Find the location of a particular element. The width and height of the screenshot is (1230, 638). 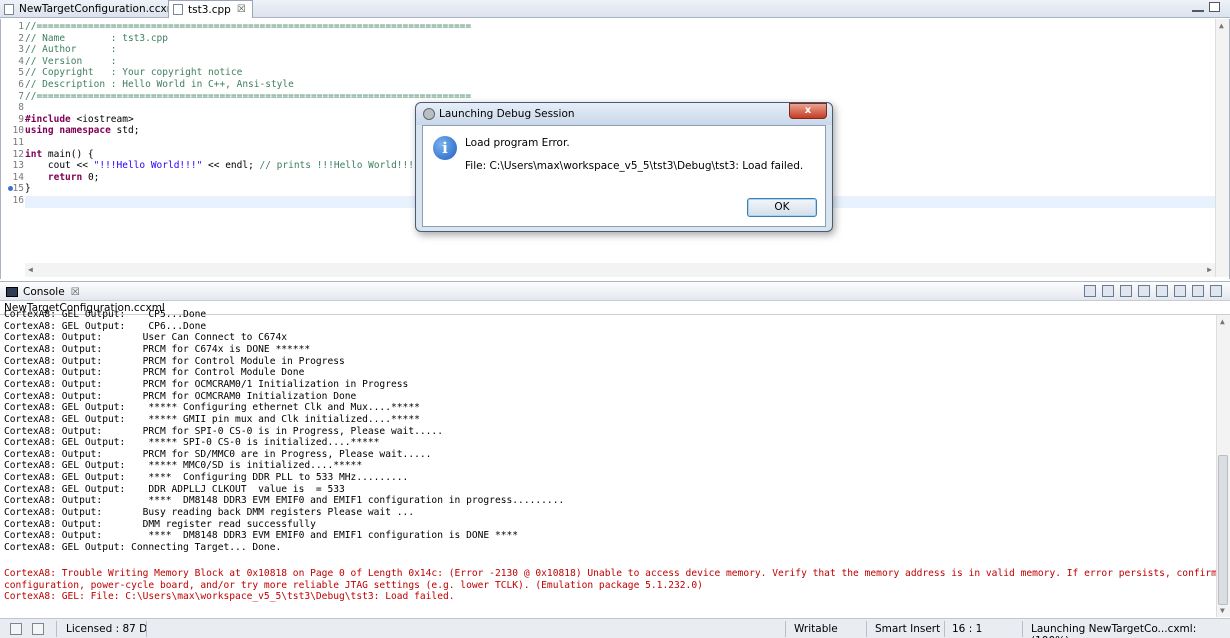

line-number: 7 is located at coordinates (21, 96).